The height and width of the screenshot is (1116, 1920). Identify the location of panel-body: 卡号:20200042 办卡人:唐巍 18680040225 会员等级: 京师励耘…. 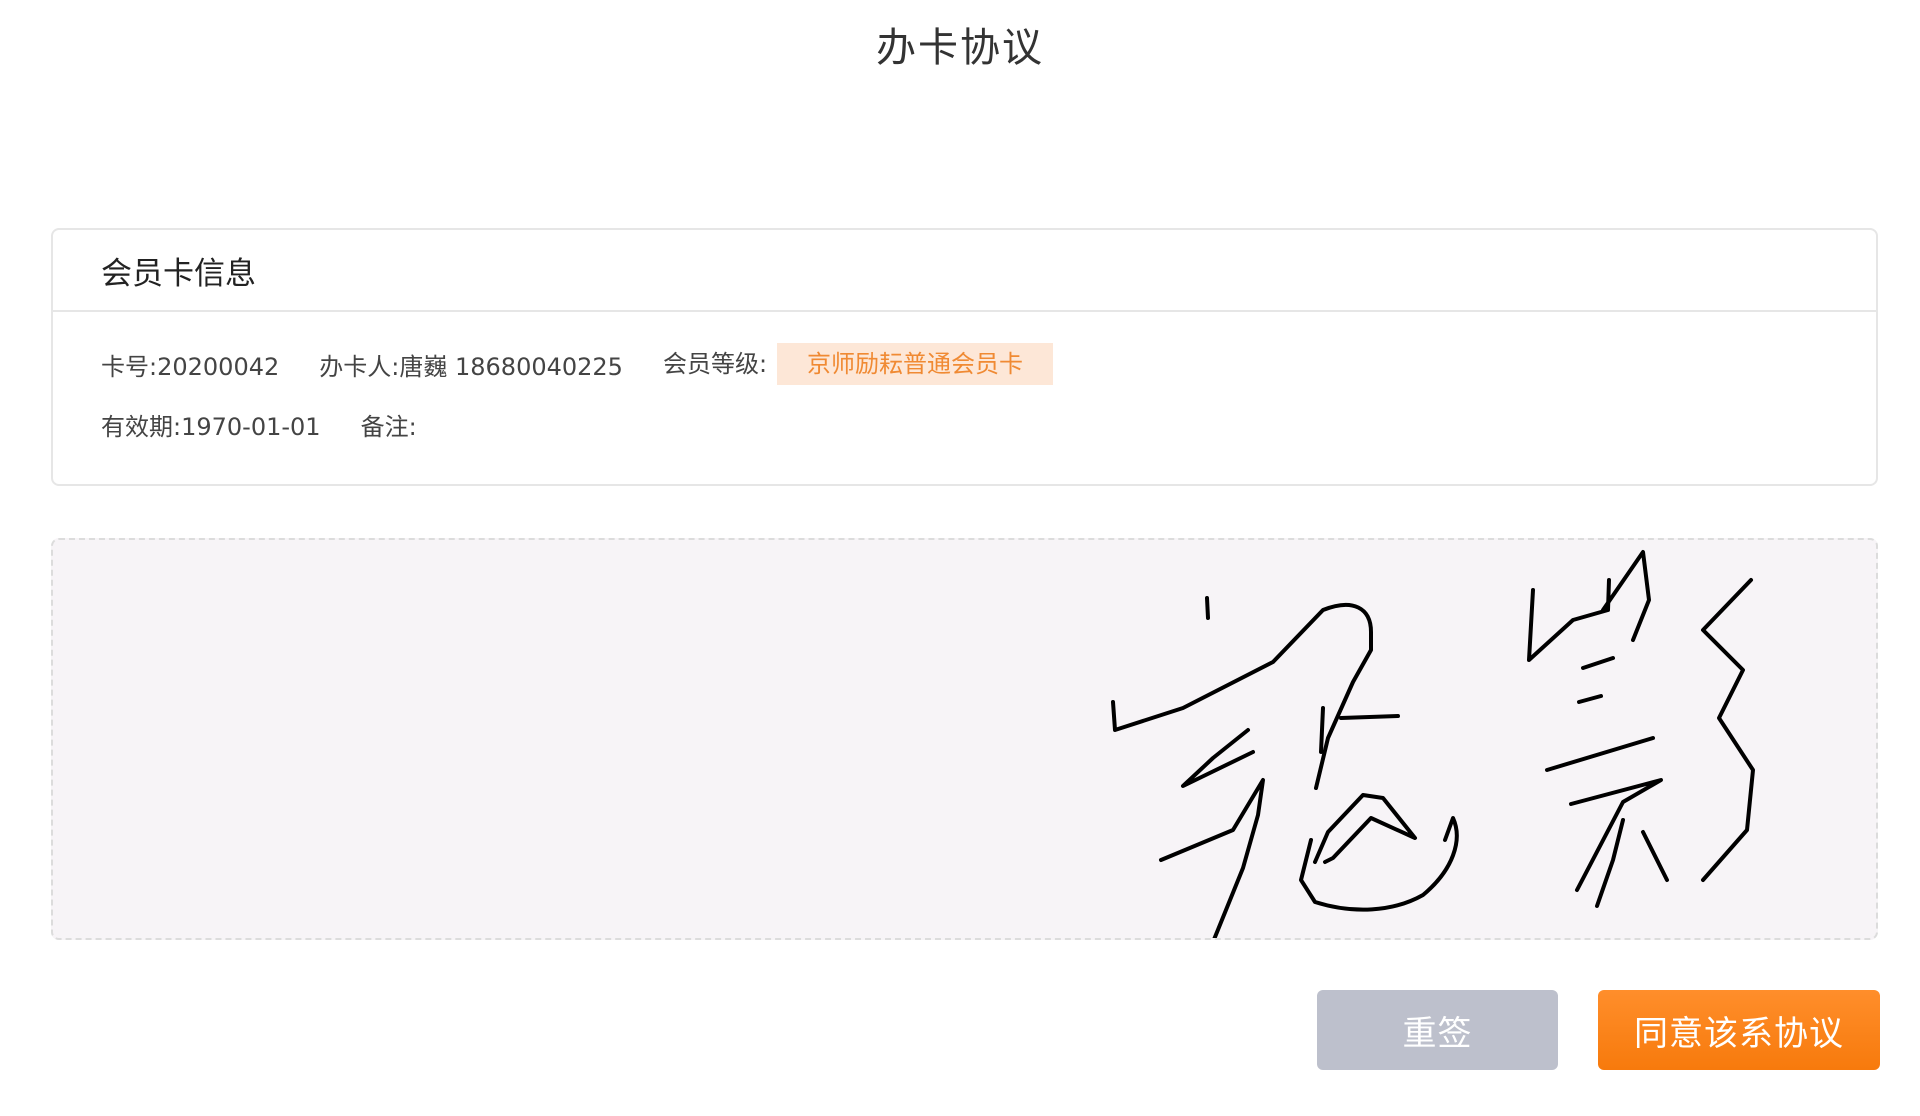
(964, 379).